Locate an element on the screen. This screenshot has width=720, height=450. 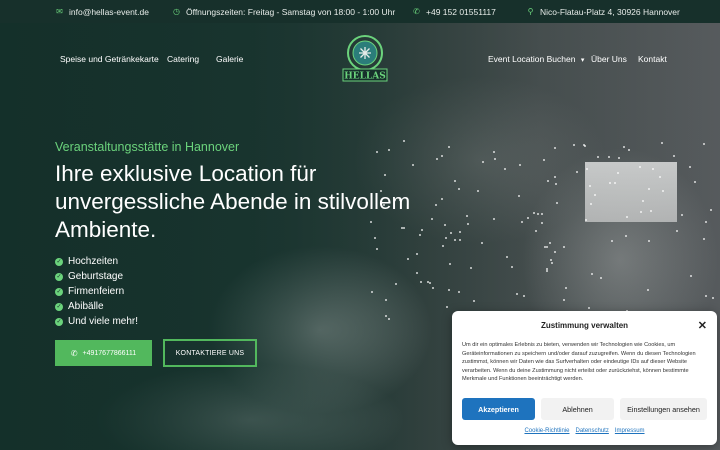
chevron-down-icon: ▾ is located at coordinates (582, 60).